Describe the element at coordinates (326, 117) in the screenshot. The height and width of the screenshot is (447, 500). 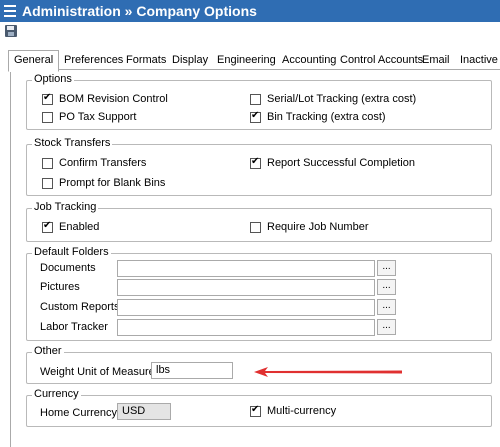
I see `checkbox-label: Bin Tracking (extra cost)` at that location.